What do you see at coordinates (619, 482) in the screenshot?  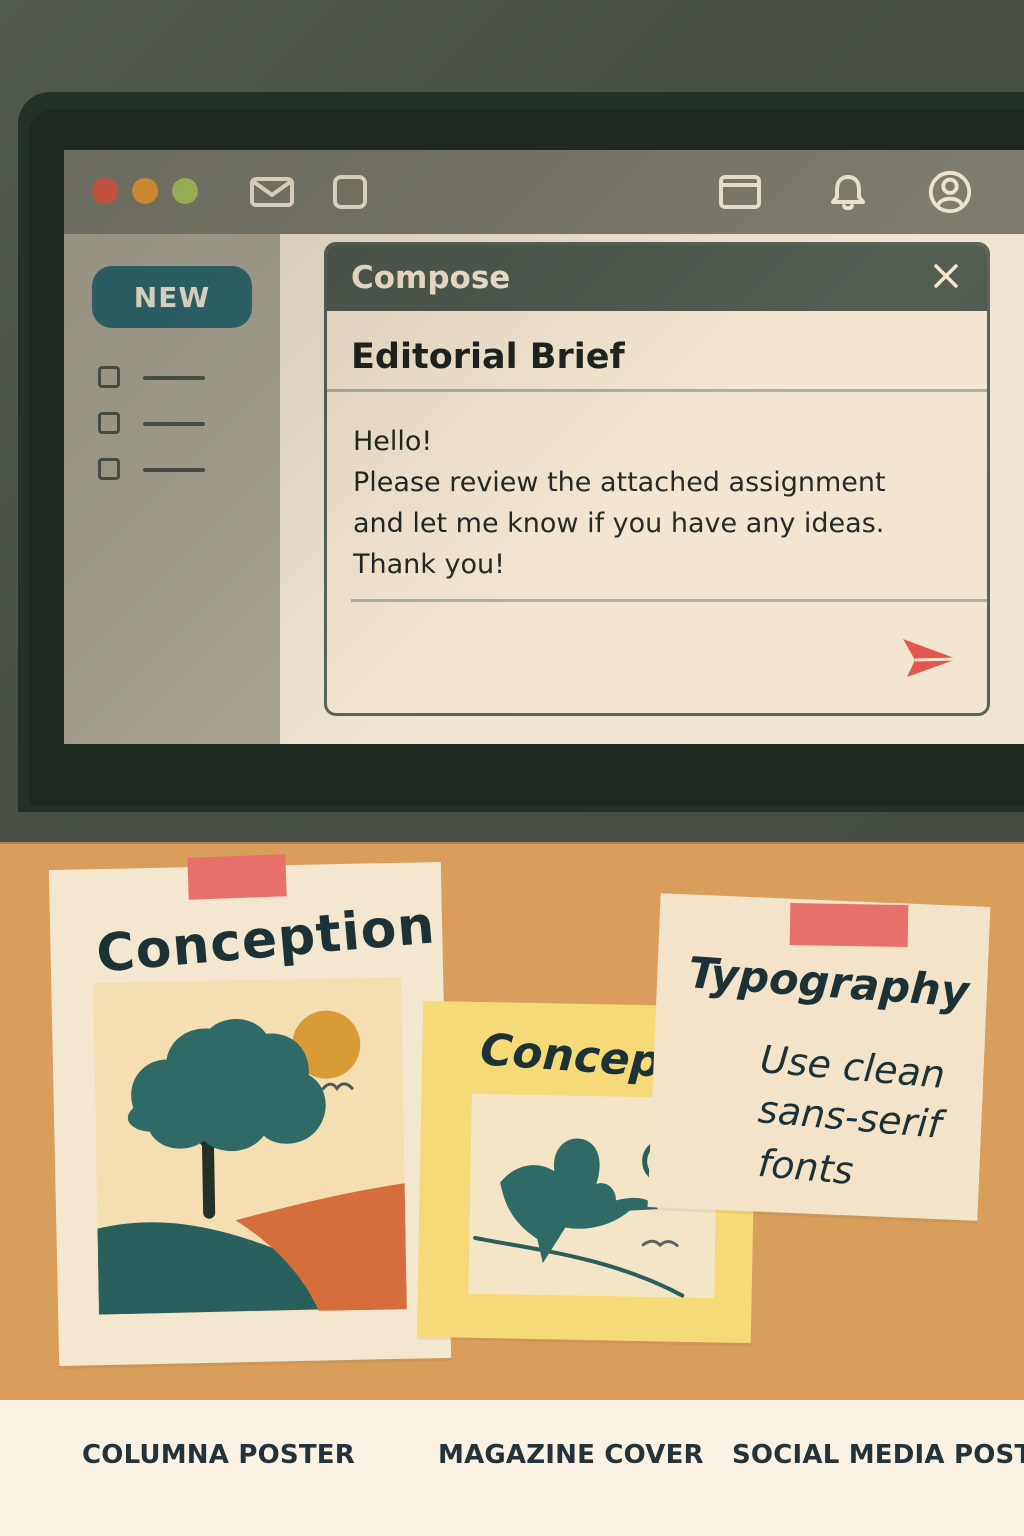 I see `email-body-line: Please review the attached assignment` at bounding box center [619, 482].